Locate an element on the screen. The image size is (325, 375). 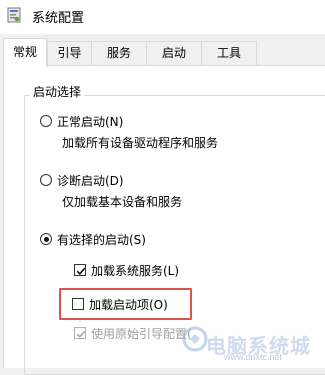
radio-selective-startup: 有选择的启动(S) is located at coordinates (93, 239).